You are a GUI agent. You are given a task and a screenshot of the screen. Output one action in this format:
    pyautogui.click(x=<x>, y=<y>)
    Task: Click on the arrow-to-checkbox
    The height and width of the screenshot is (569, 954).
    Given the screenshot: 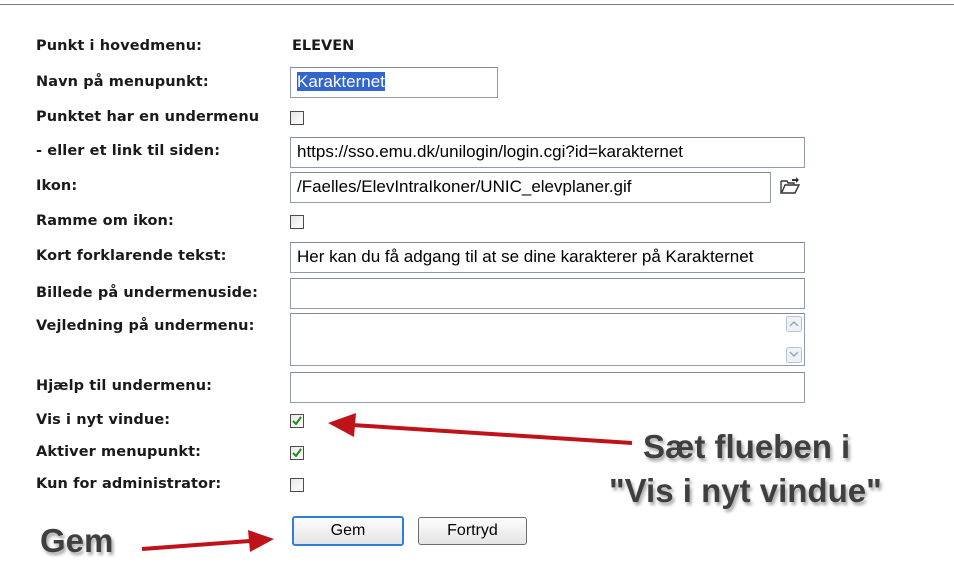 What is the action you would take?
    pyautogui.click(x=480, y=429)
    